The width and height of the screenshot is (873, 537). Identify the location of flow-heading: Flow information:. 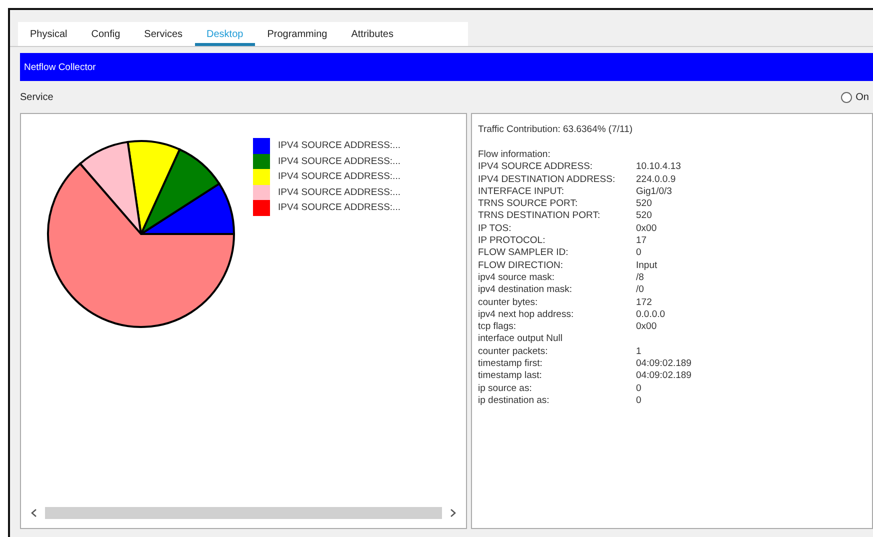
(515, 155).